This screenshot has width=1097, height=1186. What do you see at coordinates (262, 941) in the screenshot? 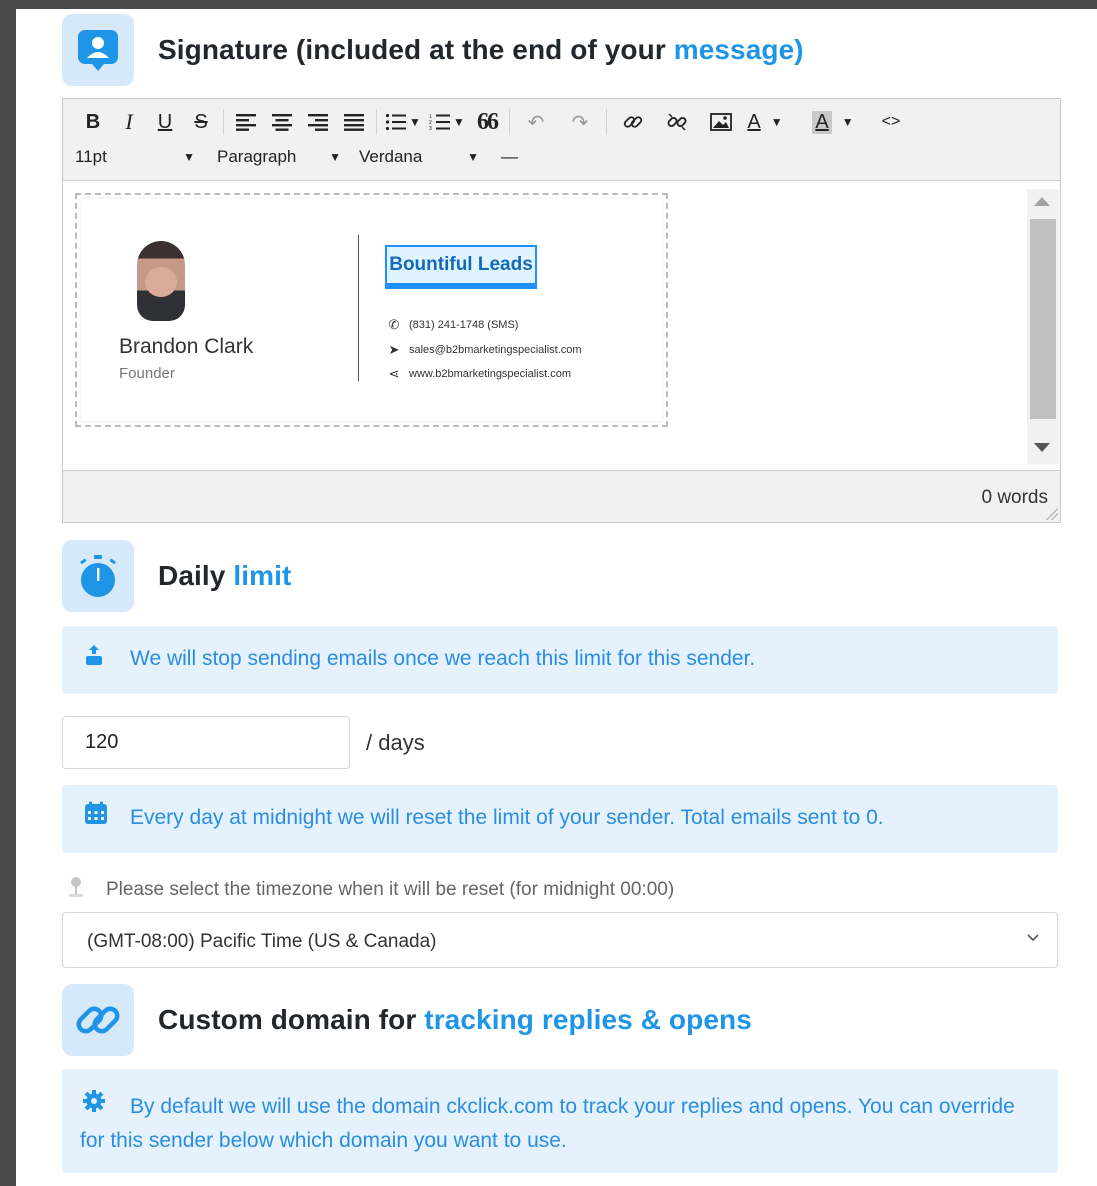
I see `timezone-value: (GMT-08:00) Pacific Time (US & Canada)` at bounding box center [262, 941].